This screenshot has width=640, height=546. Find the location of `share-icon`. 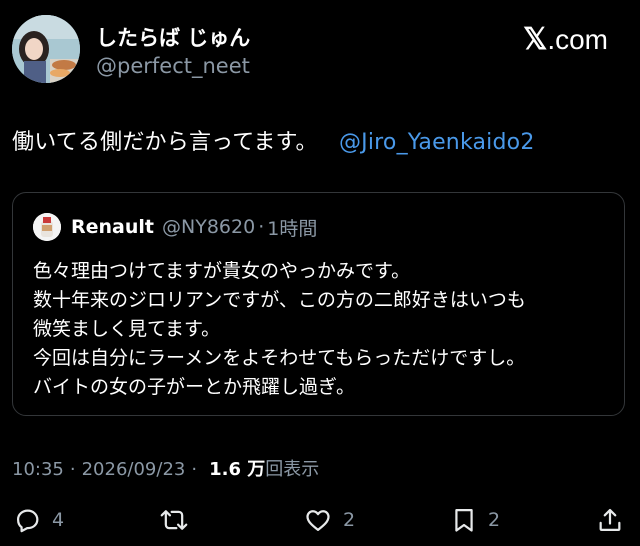

share-icon is located at coordinates (610, 520).